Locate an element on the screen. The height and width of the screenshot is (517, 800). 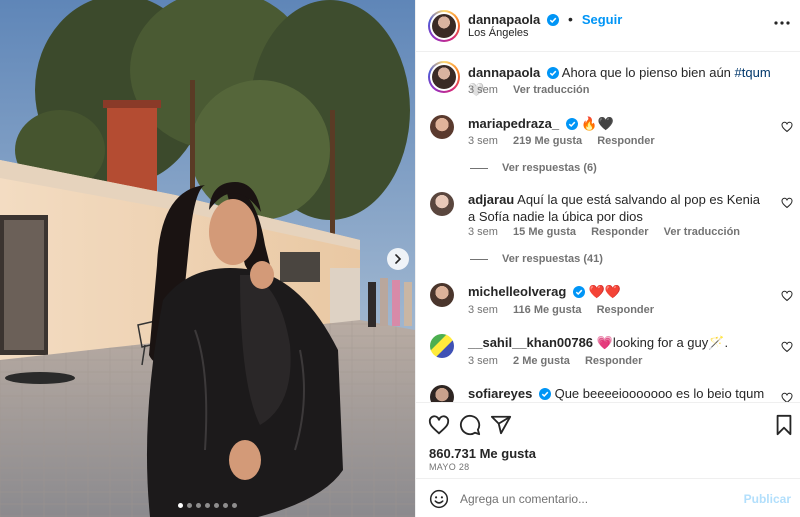
post-date: MAYO 28 is located at coordinates (449, 467).